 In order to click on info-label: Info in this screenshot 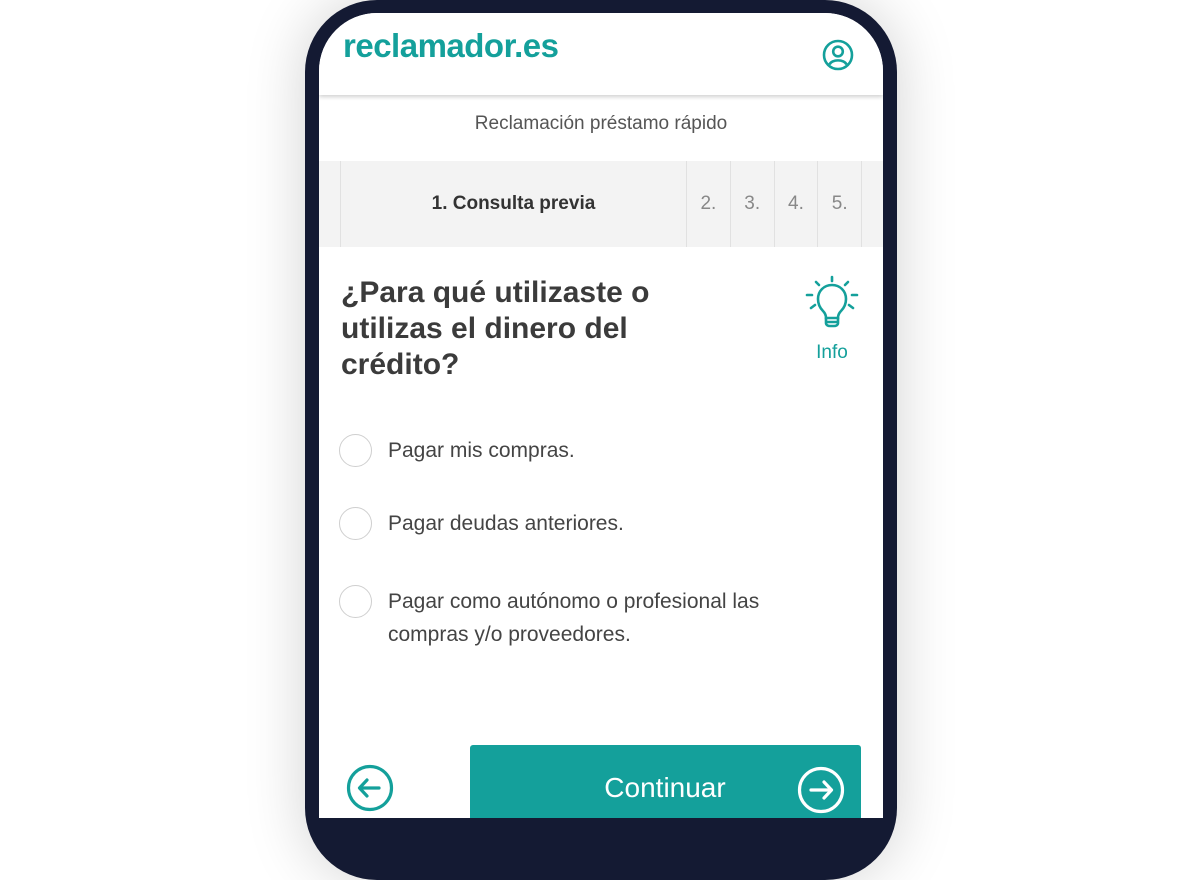, I will do `click(832, 352)`.